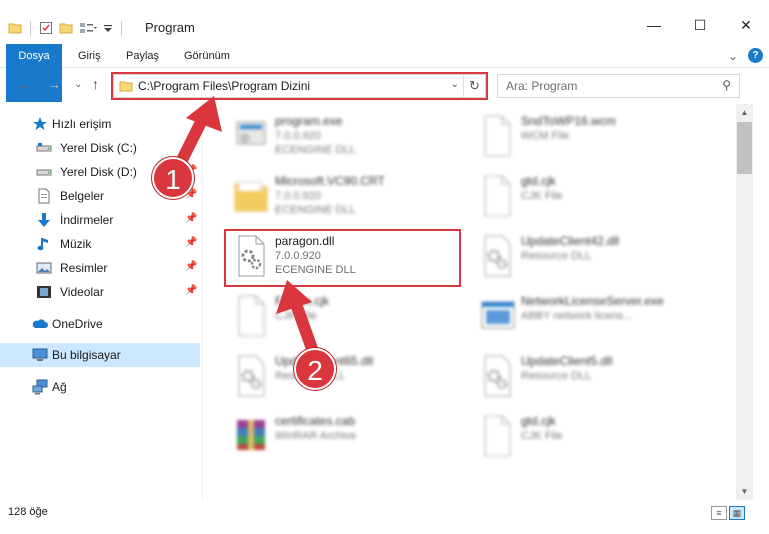 Image resolution: width=769 pixels, height=534 pixels. Describe the element at coordinates (719, 513) in the screenshot. I see `details-view-icon: ≡` at that location.